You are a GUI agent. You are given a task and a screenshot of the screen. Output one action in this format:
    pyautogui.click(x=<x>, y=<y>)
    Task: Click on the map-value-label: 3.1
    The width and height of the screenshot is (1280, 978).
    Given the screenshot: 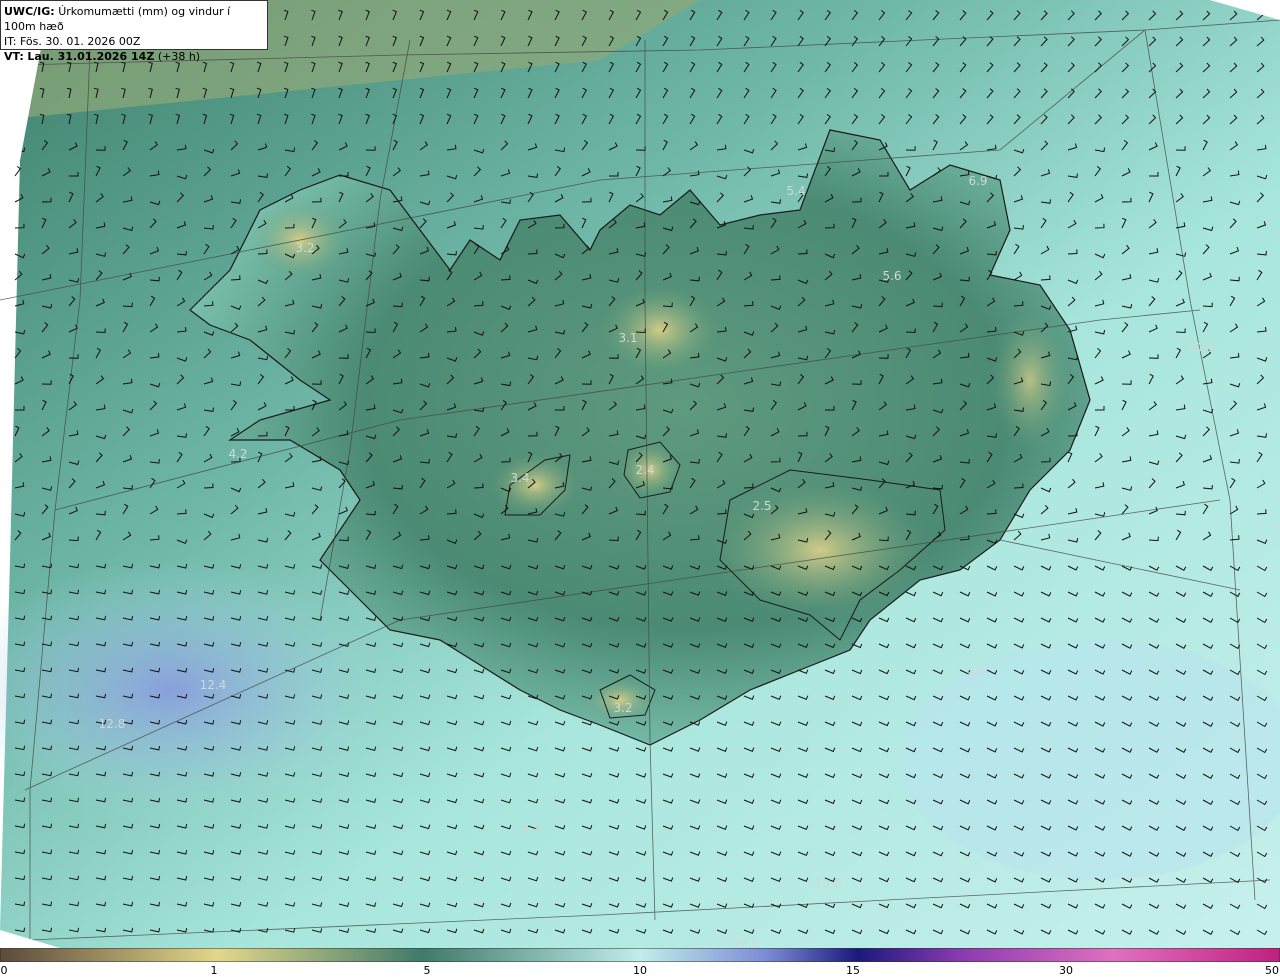 What is the action you would take?
    pyautogui.click(x=627, y=338)
    